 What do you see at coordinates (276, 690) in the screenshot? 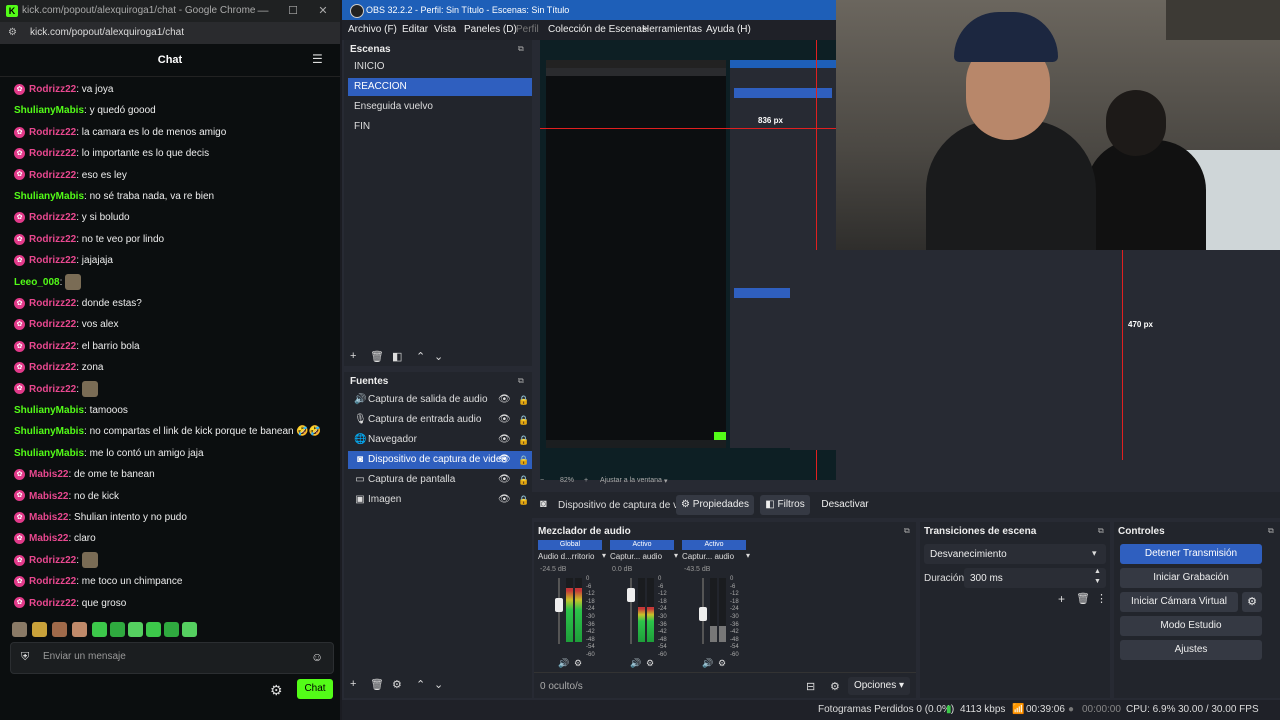
I see `chat-settings-gear-icon: ⚙` at bounding box center [276, 690].